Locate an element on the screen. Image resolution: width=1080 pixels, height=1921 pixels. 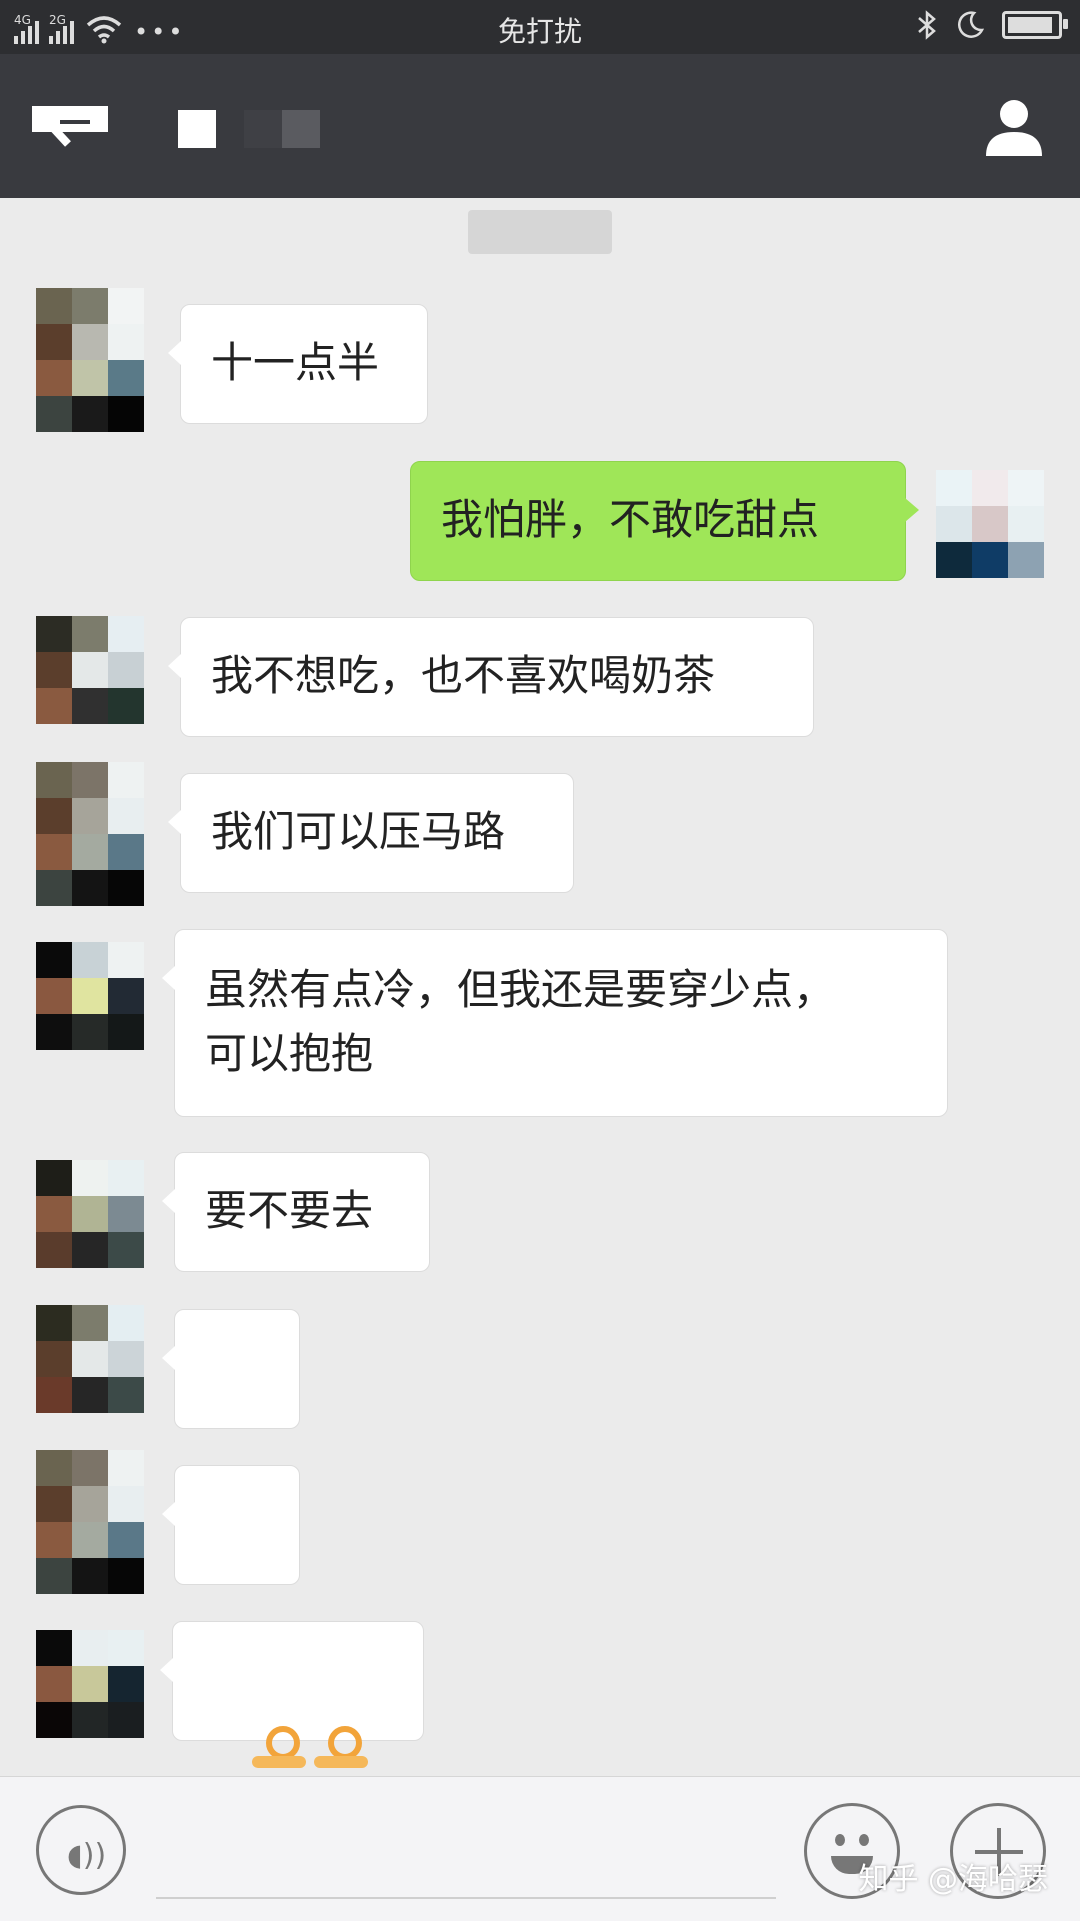
message-bubble: 我不想吃，也不喜欢喝奶茶 is located at coordinates (491, 677).